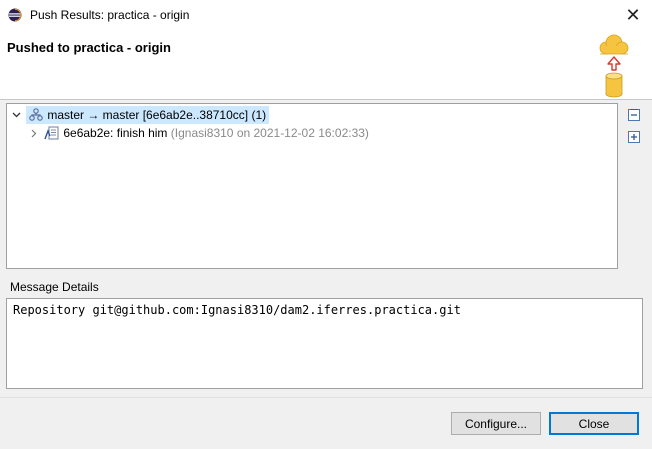 Image resolution: width=652 pixels, height=449 pixels. What do you see at coordinates (36, 115) in the screenshot?
I see `branch-icon` at bounding box center [36, 115].